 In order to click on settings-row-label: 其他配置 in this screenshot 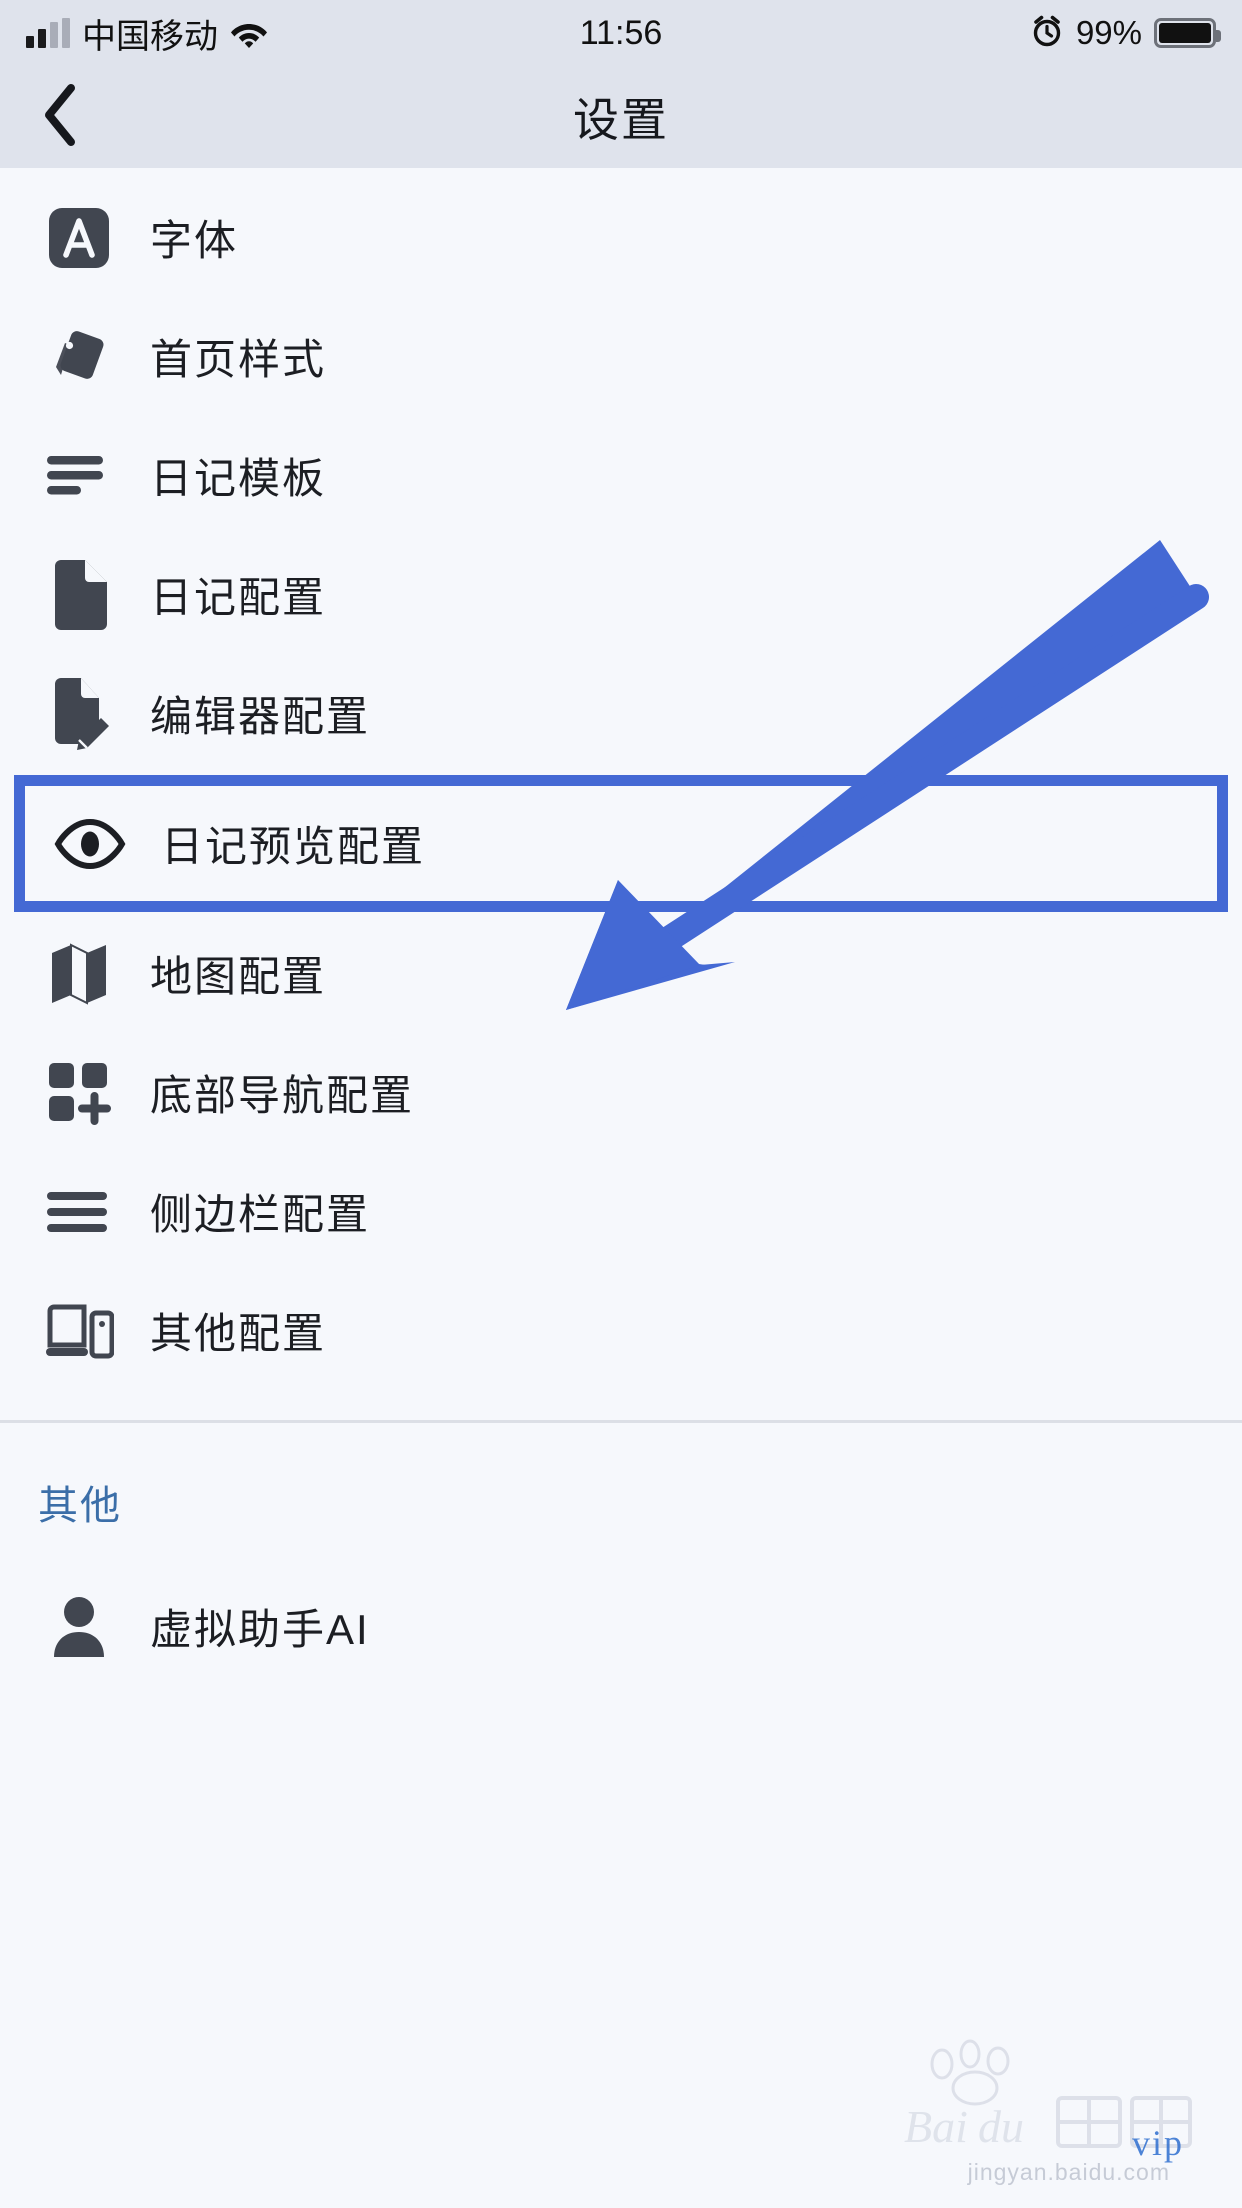, I will do `click(238, 1333)`.